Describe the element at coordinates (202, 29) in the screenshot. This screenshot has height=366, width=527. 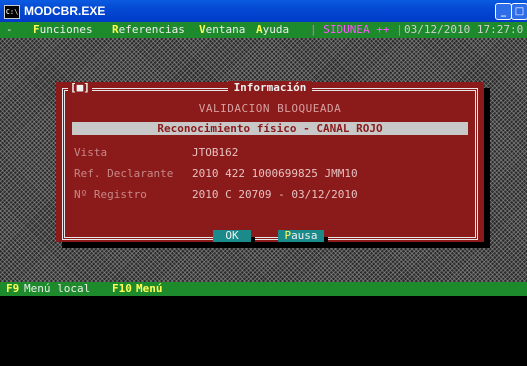
I see `menu-ventana-hotkey: V` at that location.